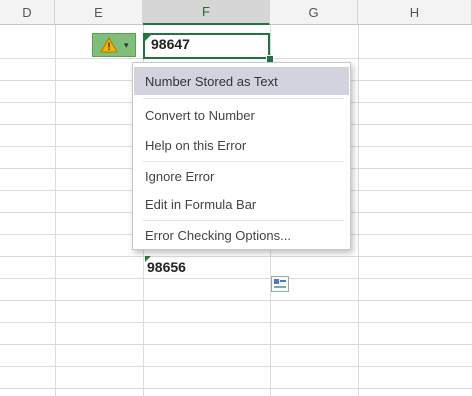 Image resolution: width=472 pixels, height=396 pixels. What do you see at coordinates (166, 267) in the screenshot?
I see `cell-value: 98656` at bounding box center [166, 267].